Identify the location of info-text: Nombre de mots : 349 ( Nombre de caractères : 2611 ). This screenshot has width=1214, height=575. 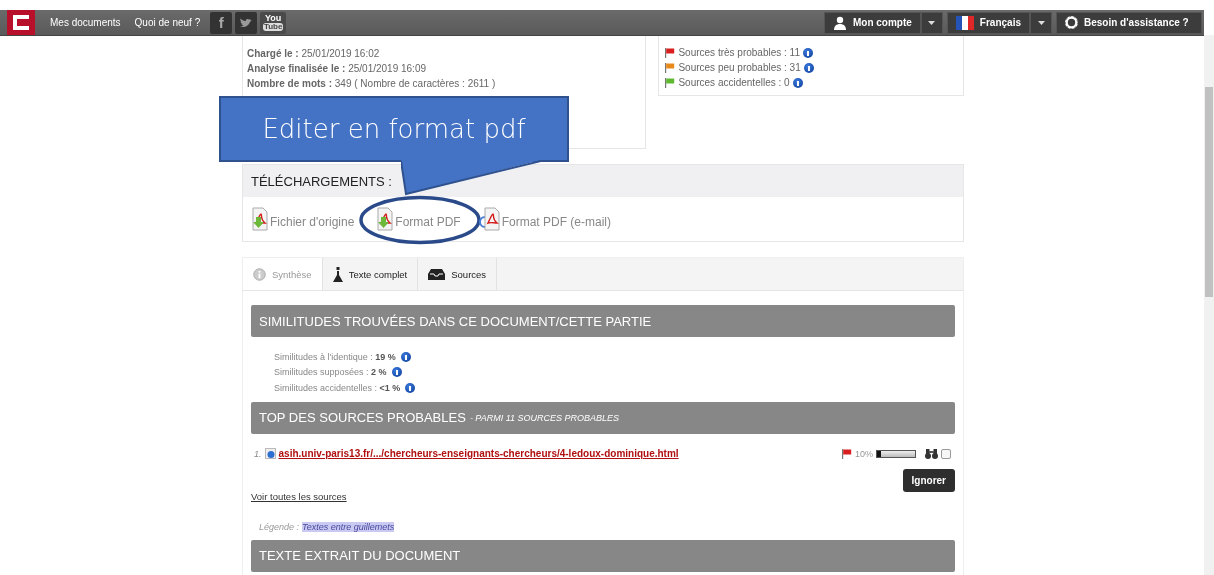
(372, 84).